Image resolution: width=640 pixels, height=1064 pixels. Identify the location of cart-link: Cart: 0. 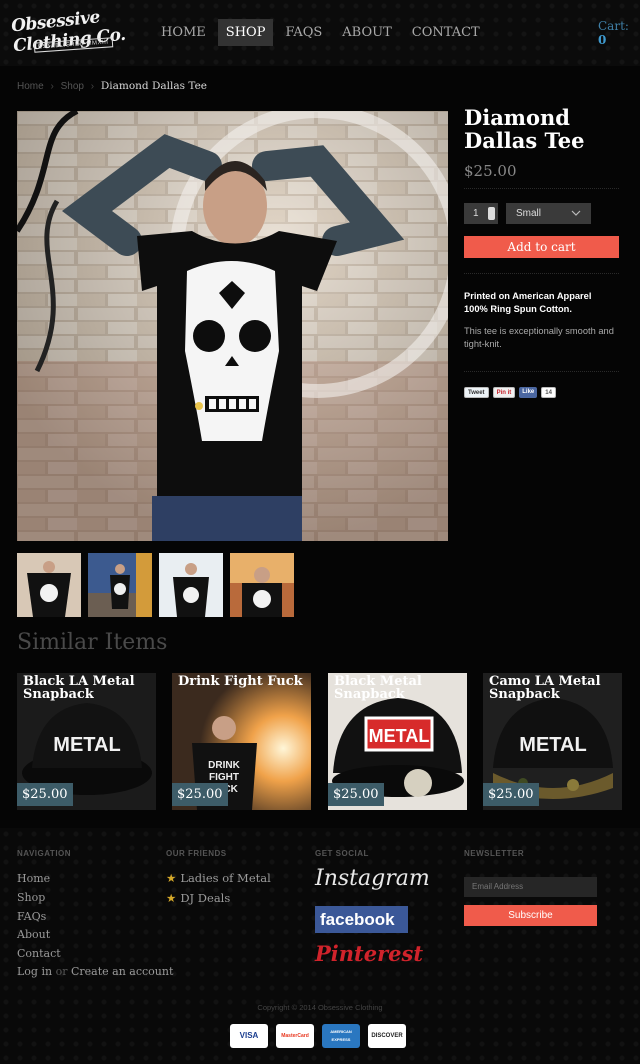
(619, 33).